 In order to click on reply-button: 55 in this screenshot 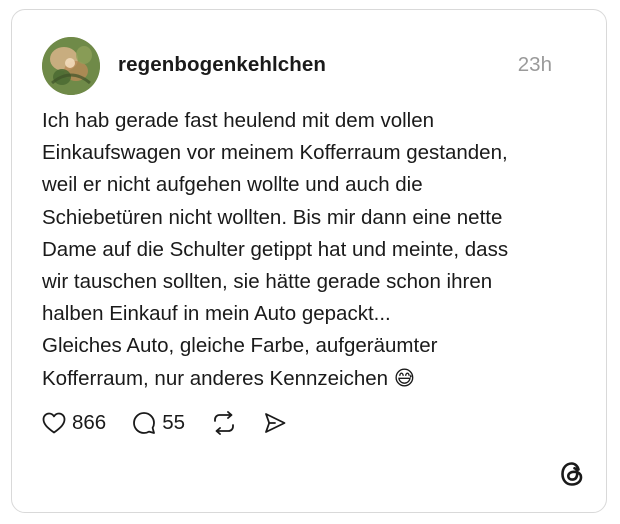, I will do `click(158, 423)`.